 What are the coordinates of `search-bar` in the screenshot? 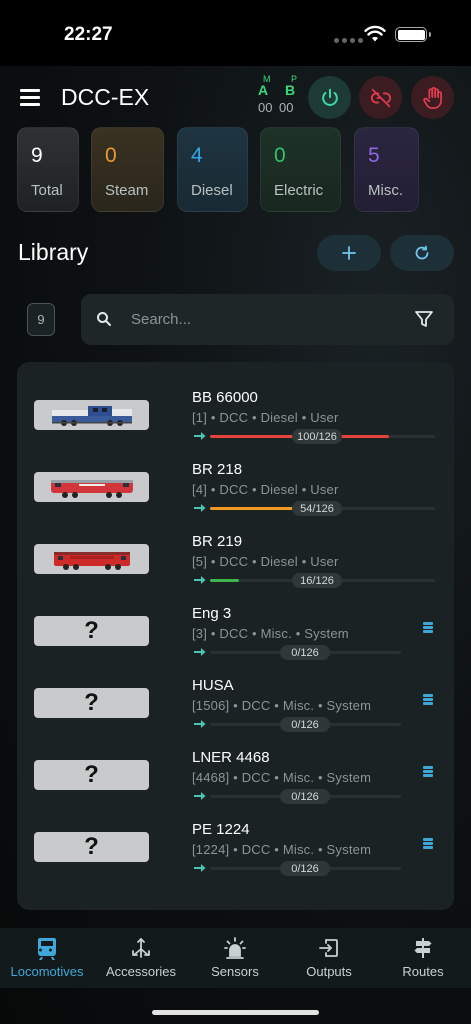 It's located at (267, 319).